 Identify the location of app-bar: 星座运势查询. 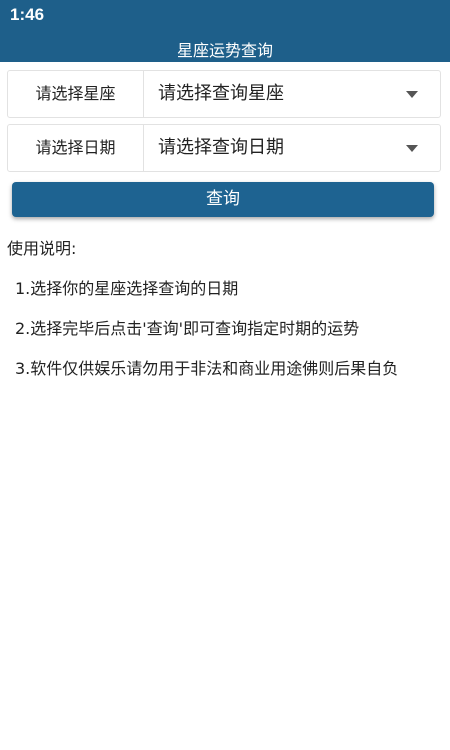
(225, 47).